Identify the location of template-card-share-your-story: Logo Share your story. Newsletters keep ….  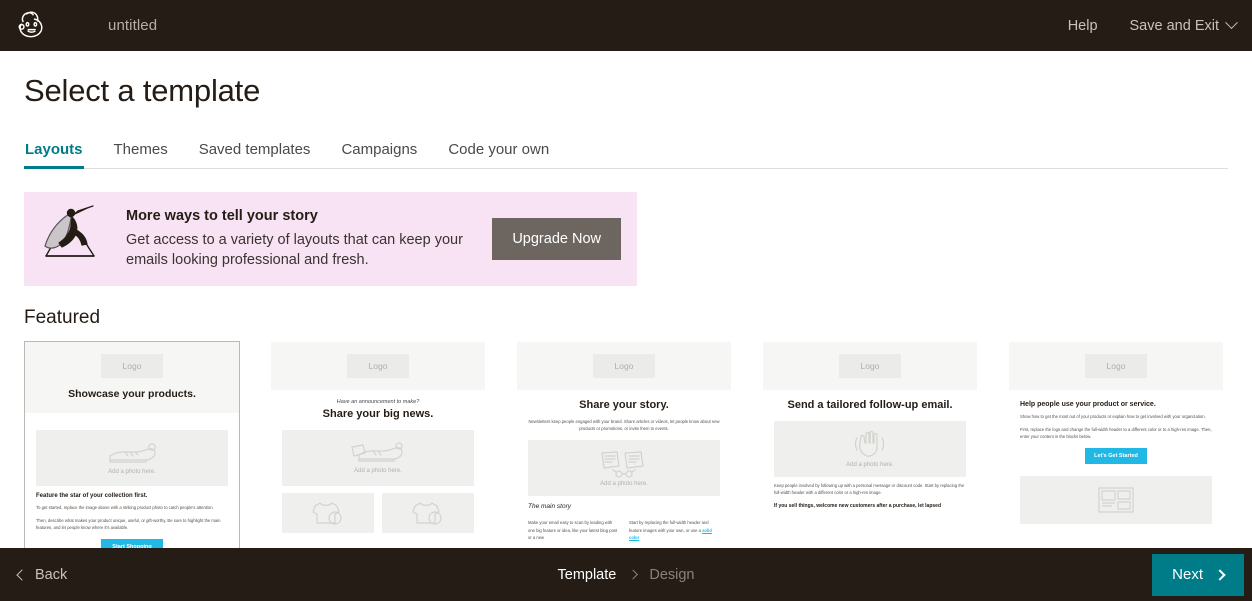
(624, 461).